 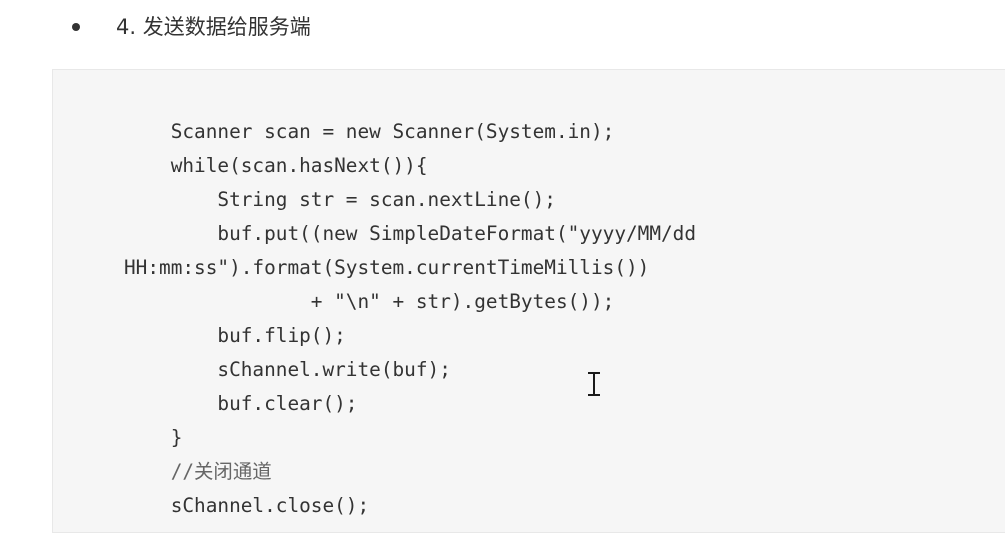 I want to click on code-line: }, so click(x=153, y=437).